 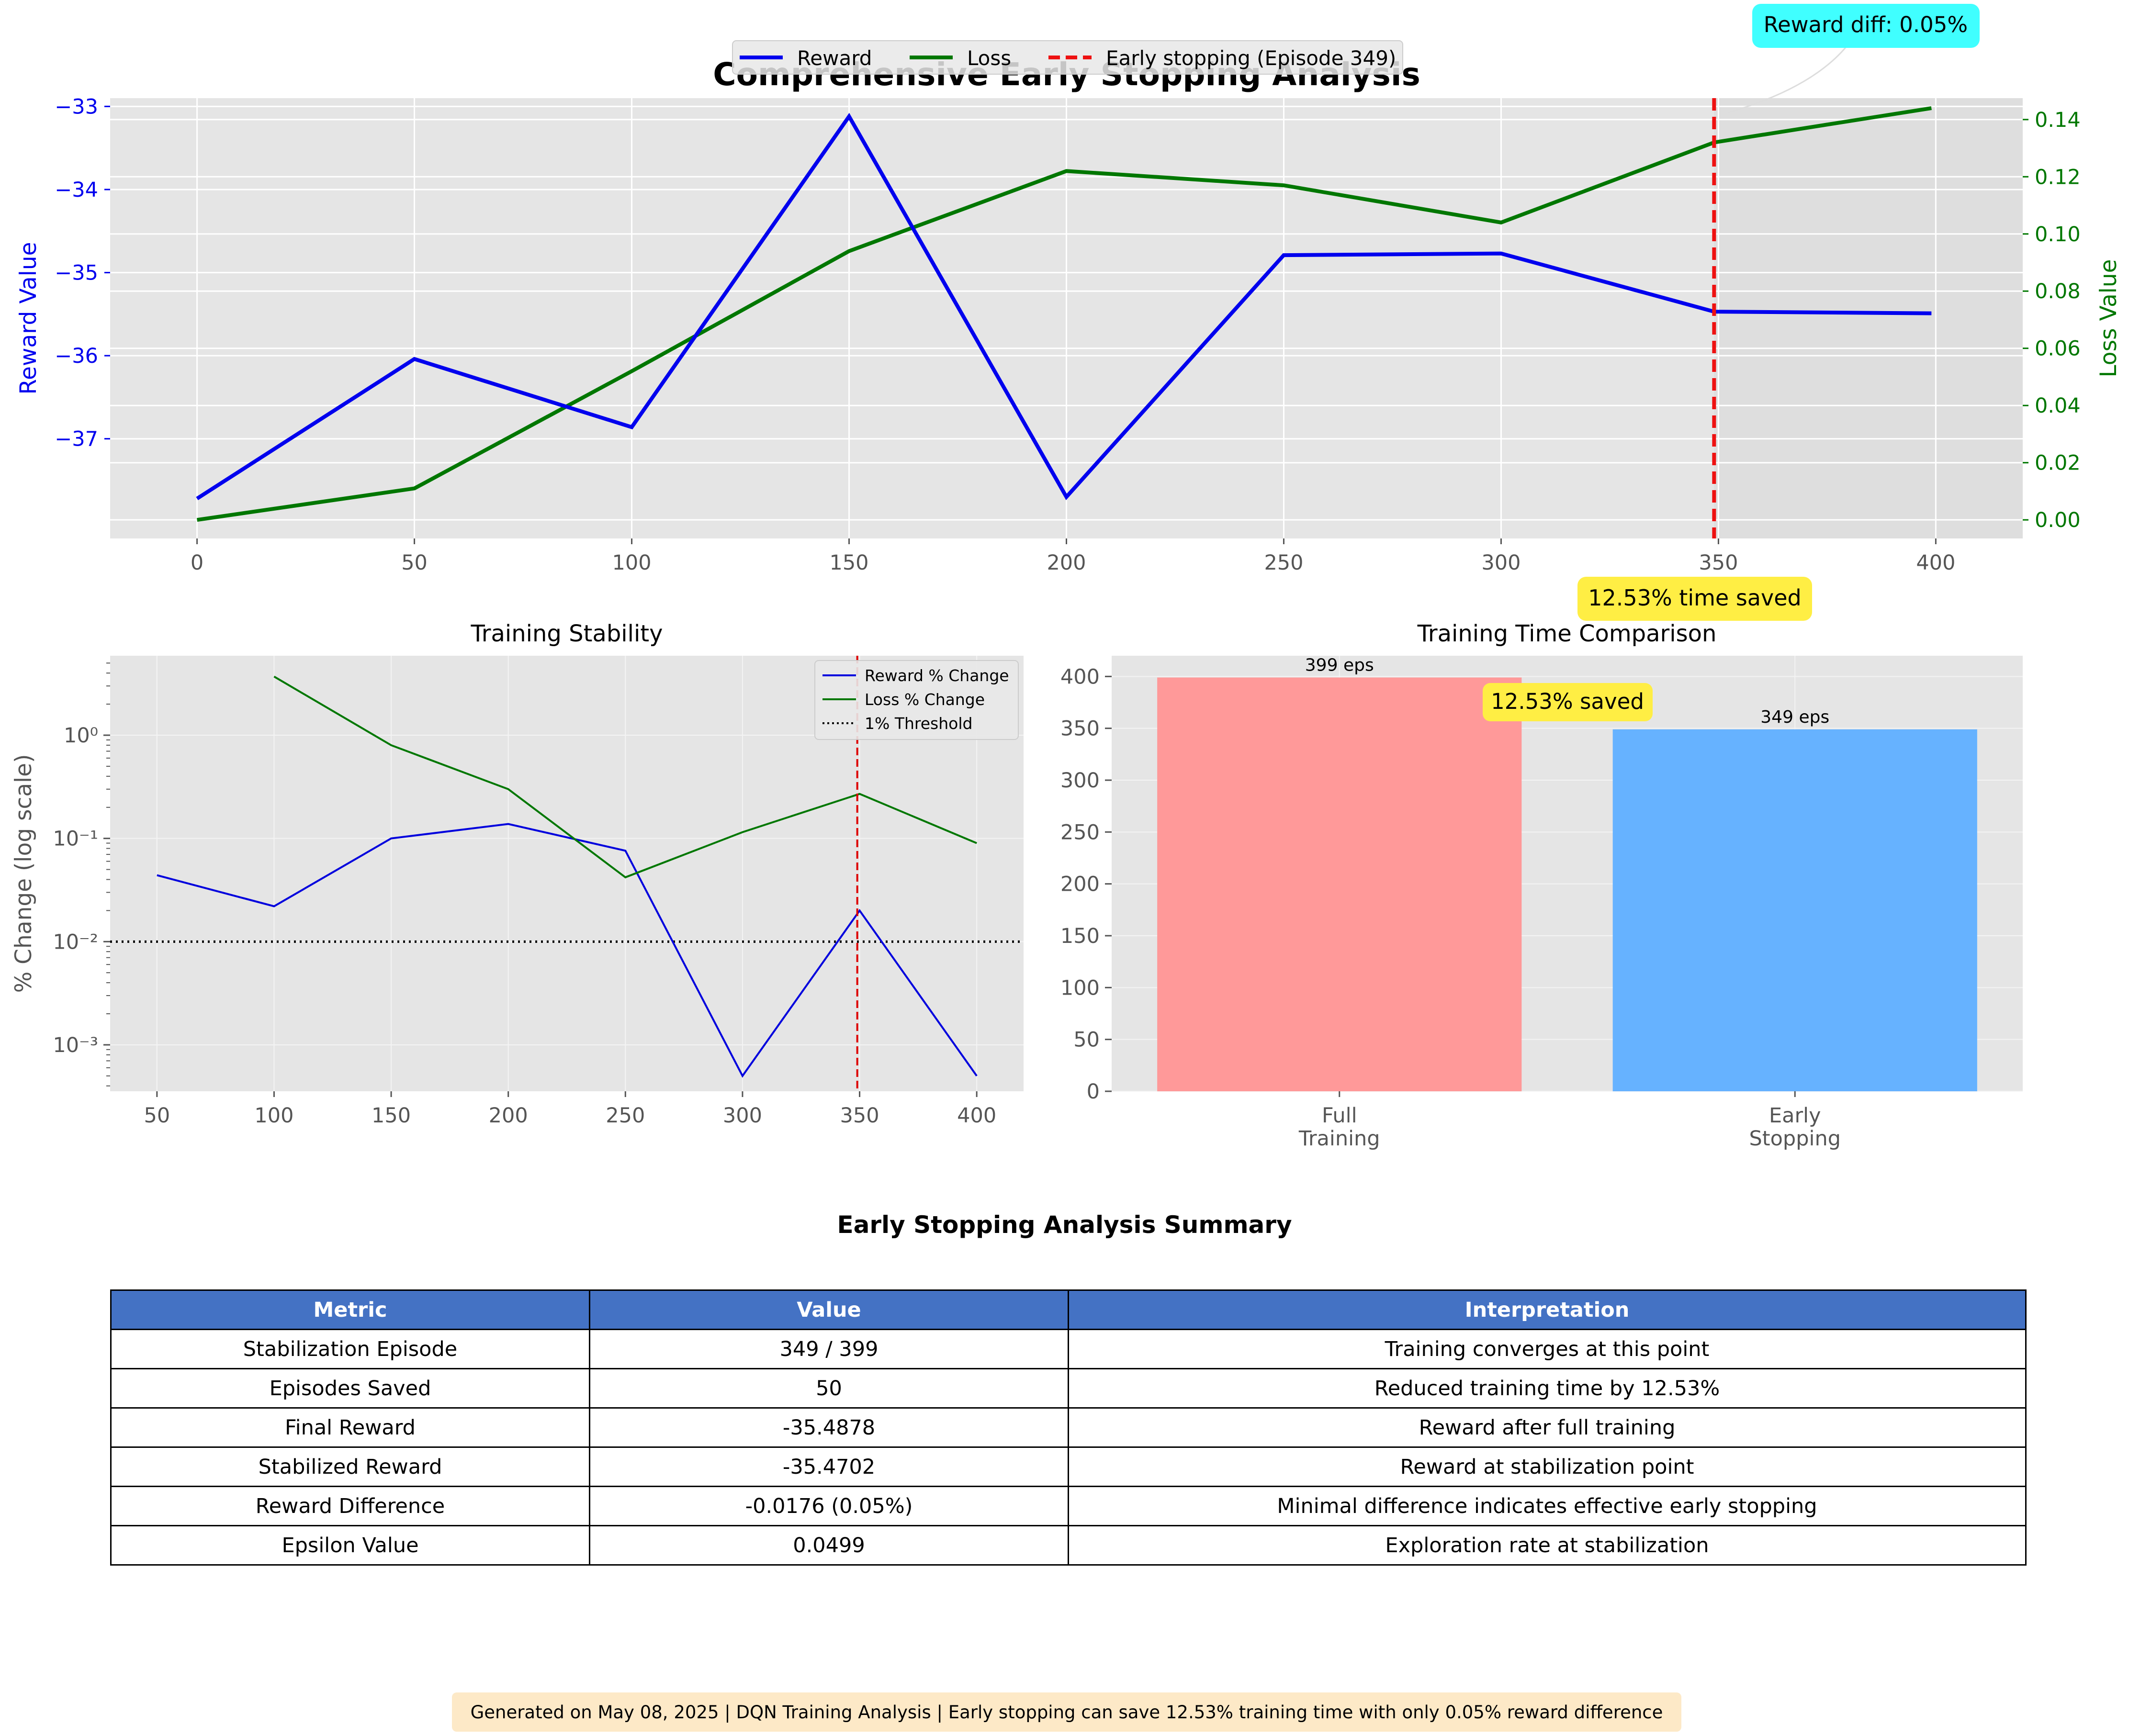 I want to click on legend-threshold-label: 1% Threshold, so click(x=919, y=724).